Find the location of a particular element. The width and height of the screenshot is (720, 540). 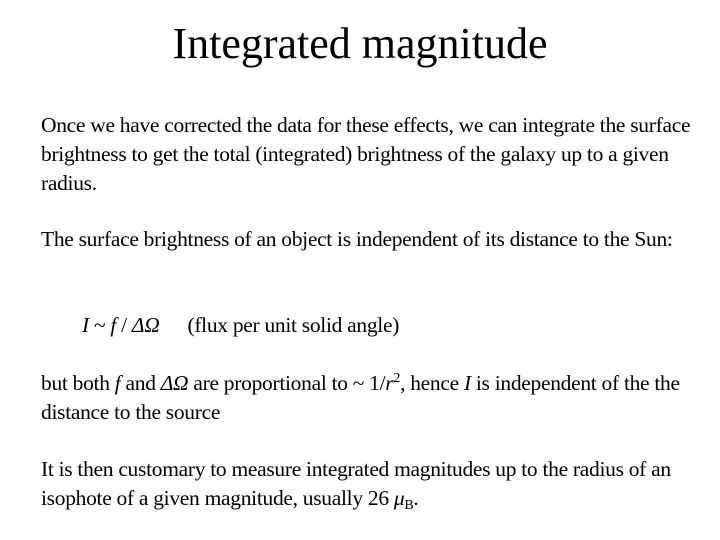

text-segment: are proportional to ~ 1/ is located at coordinates (287, 383).